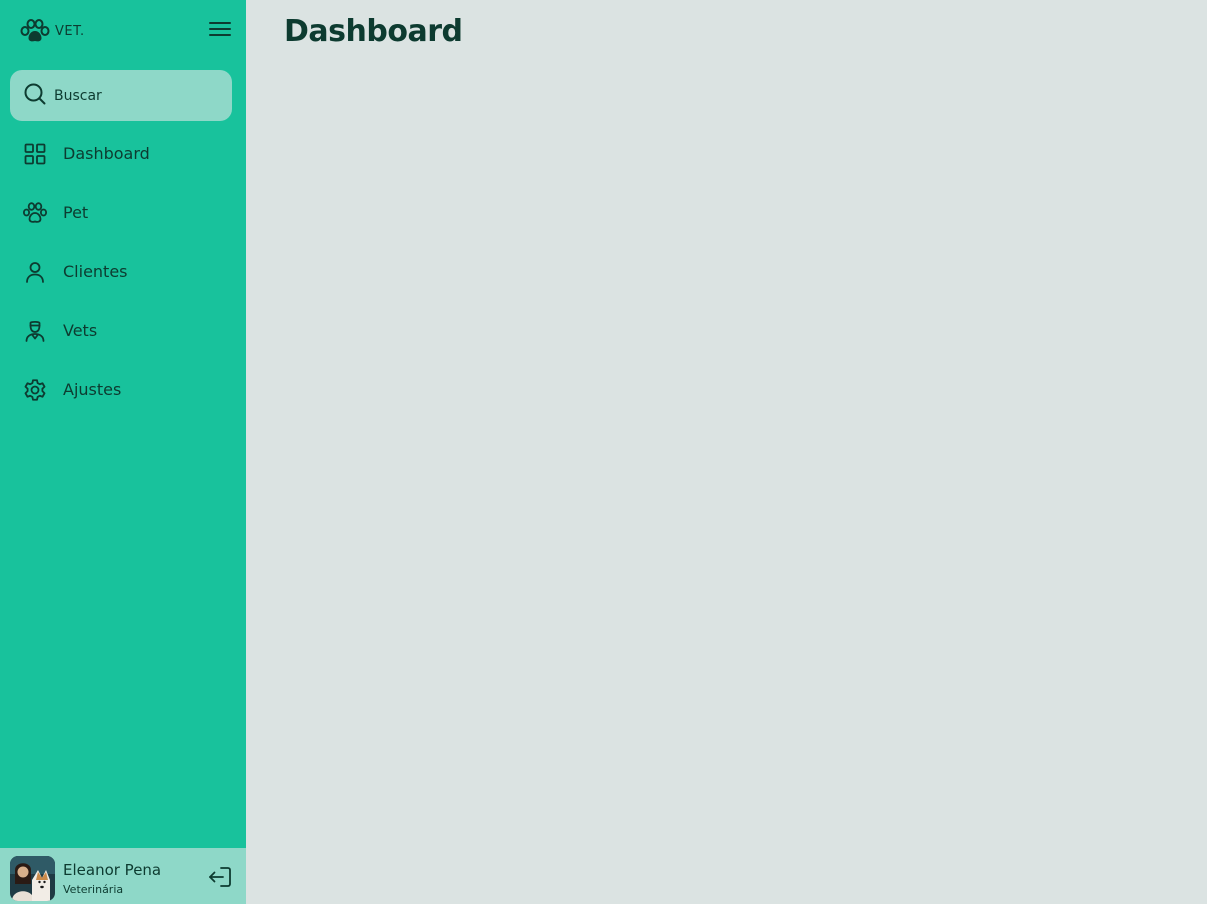 This screenshot has height=904, width=1207. What do you see at coordinates (123, 389) in the screenshot?
I see `sidebar-item-ajustes: Ajustes` at bounding box center [123, 389].